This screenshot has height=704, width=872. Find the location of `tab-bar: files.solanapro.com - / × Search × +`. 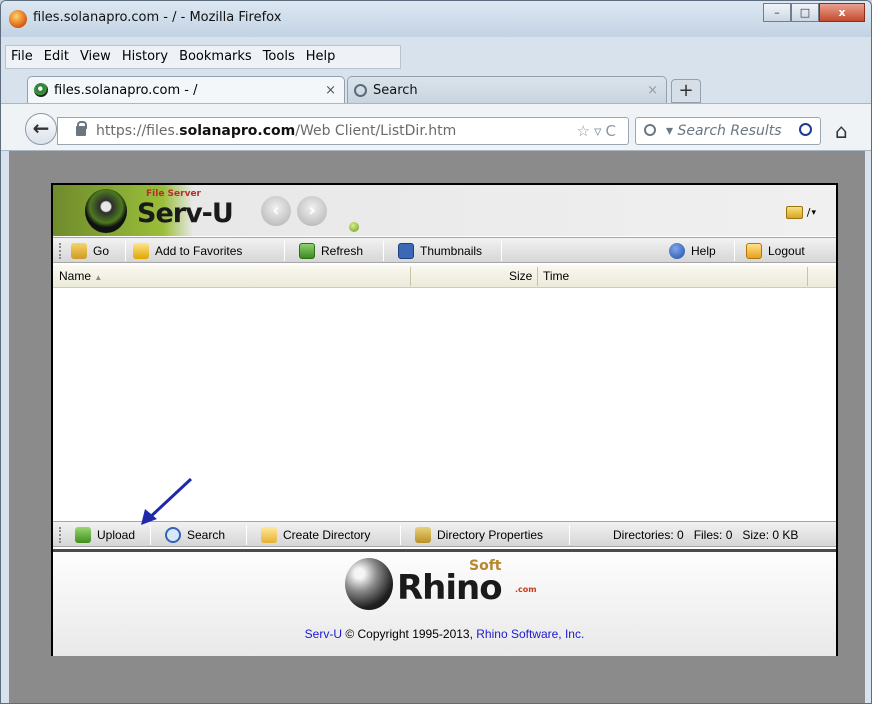

tab-bar: files.solanapro.com - / × Search × + is located at coordinates (436, 88).